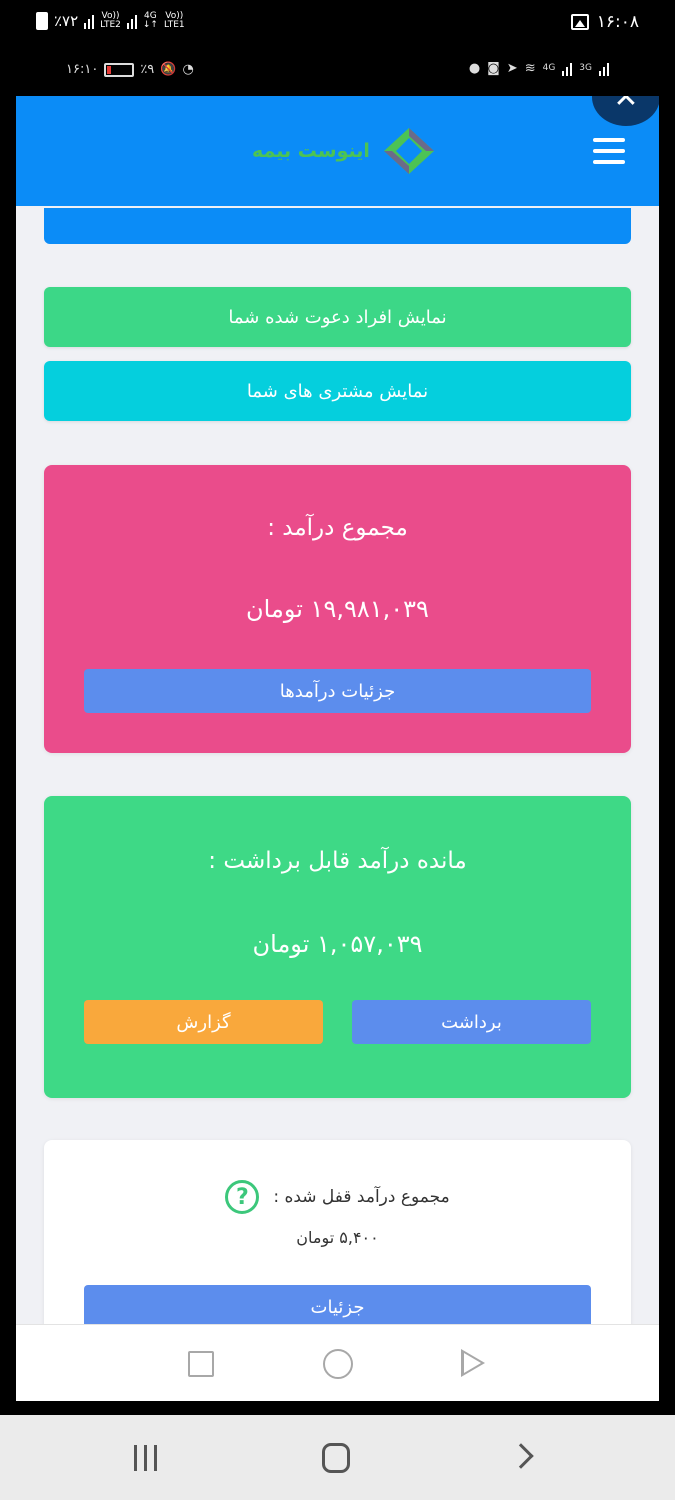 This screenshot has height=1500, width=675. I want to click on status-left: ٪۷۲ Vo)) LTE2 4G ↓↑ Vo)) LTE1, so click(110, 21).